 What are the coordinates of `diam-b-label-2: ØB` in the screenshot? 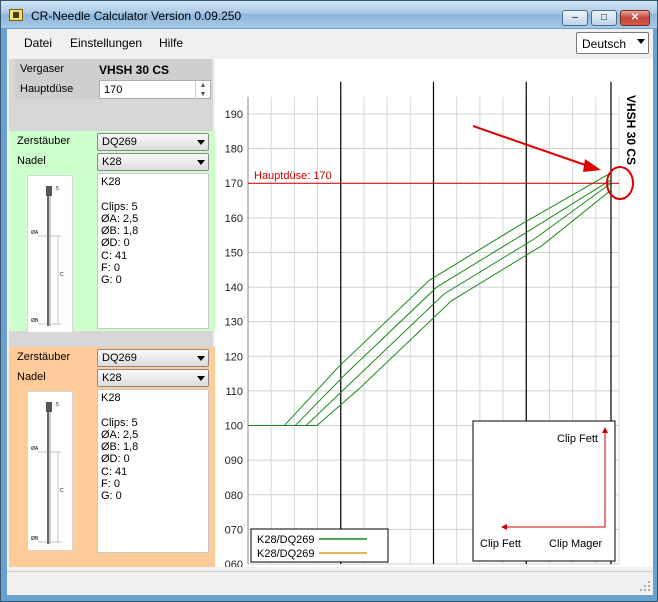 It's located at (35, 539).